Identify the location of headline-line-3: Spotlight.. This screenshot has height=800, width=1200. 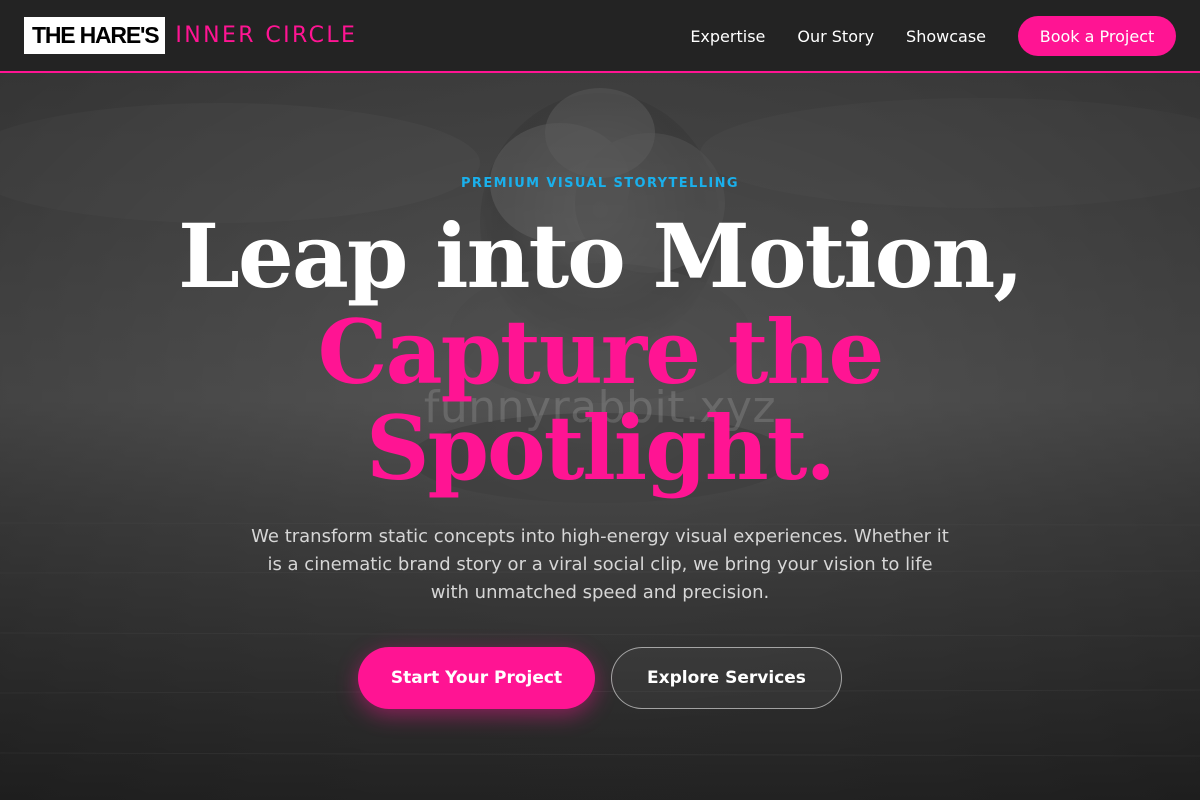
(600, 448).